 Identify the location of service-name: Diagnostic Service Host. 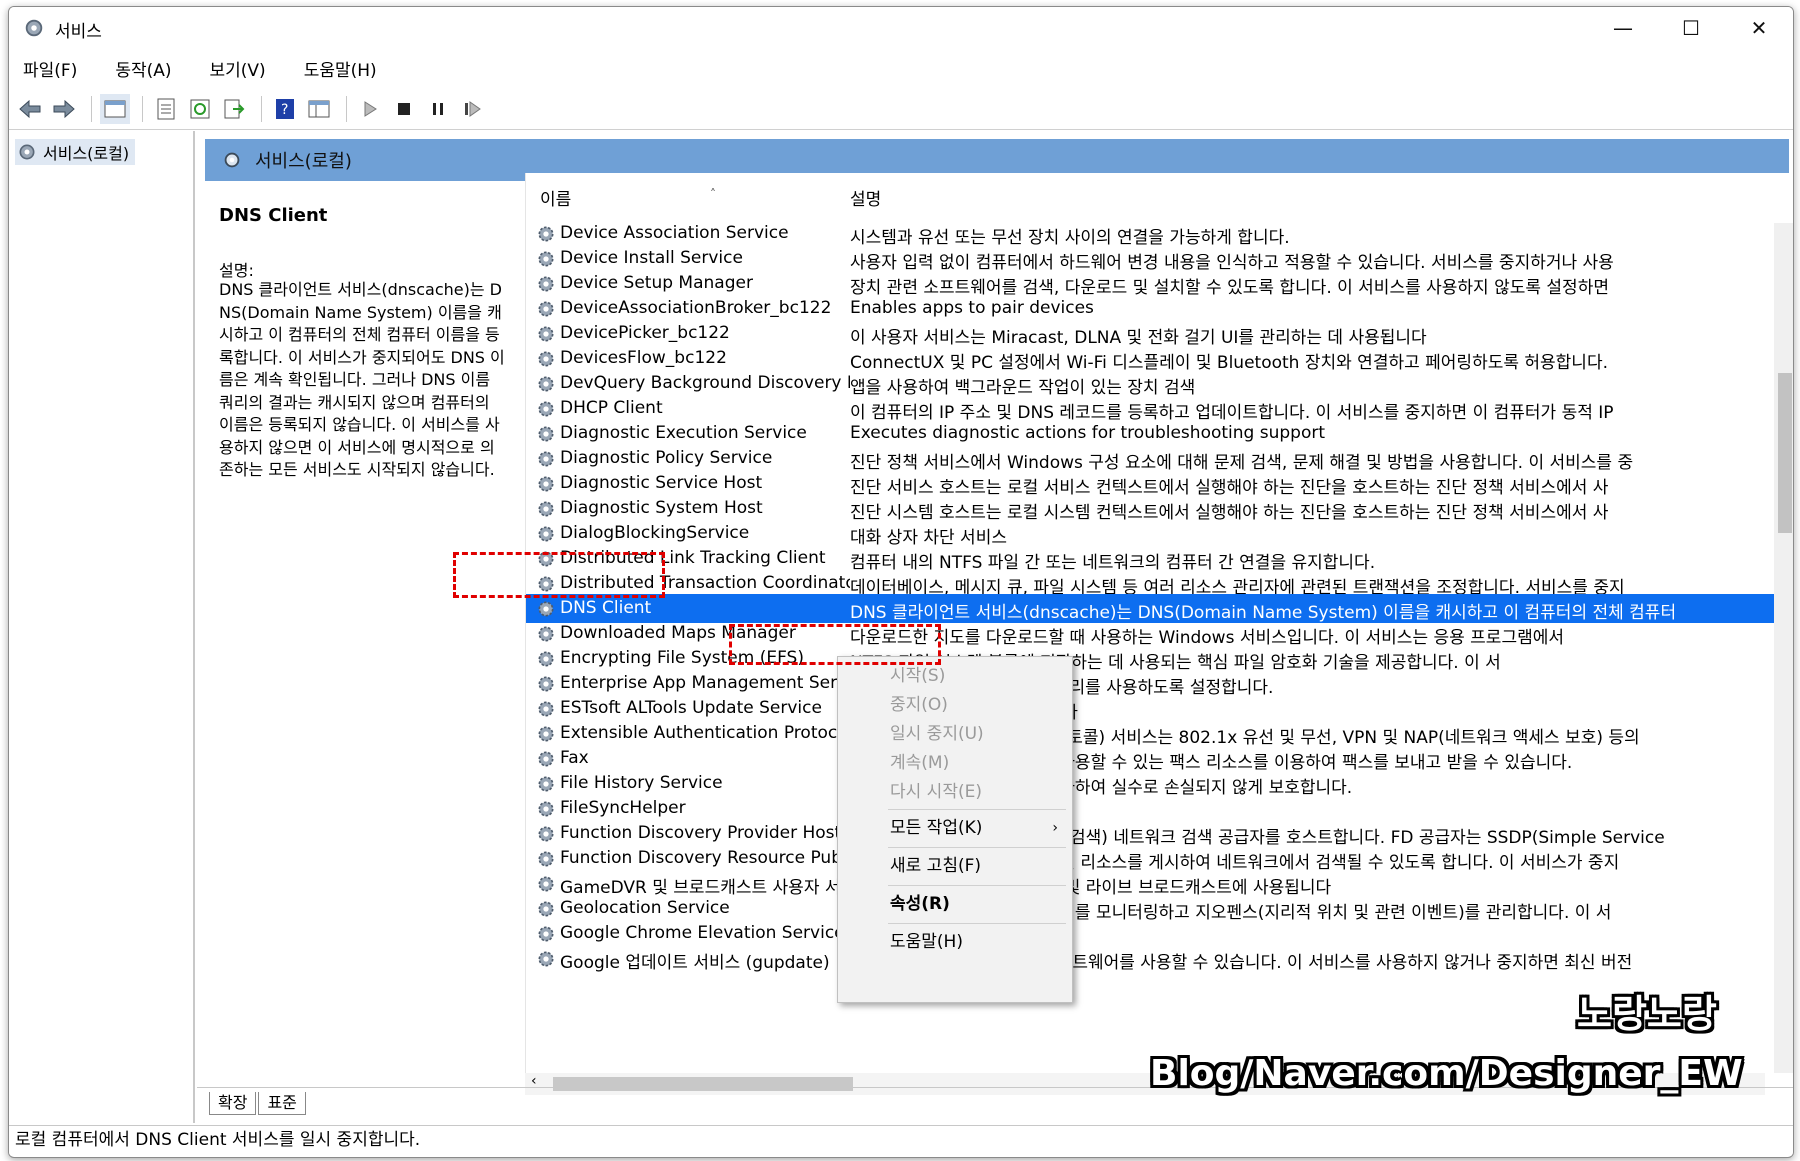
(661, 483).